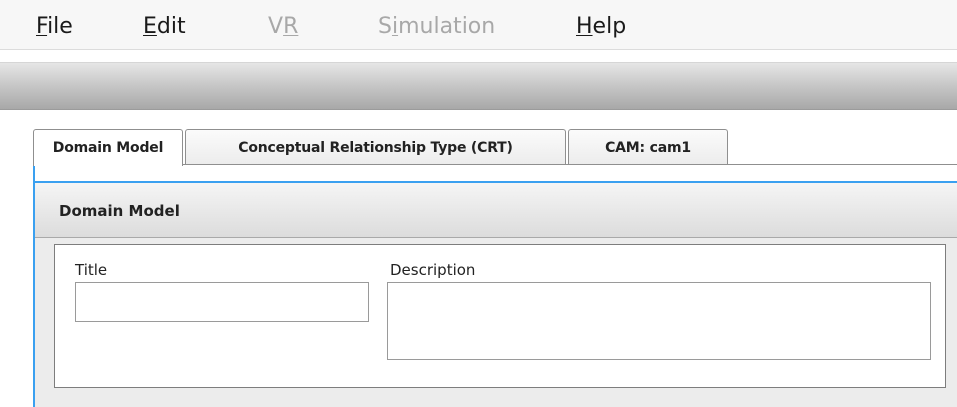  I want to click on description-label: Description, so click(433, 270).